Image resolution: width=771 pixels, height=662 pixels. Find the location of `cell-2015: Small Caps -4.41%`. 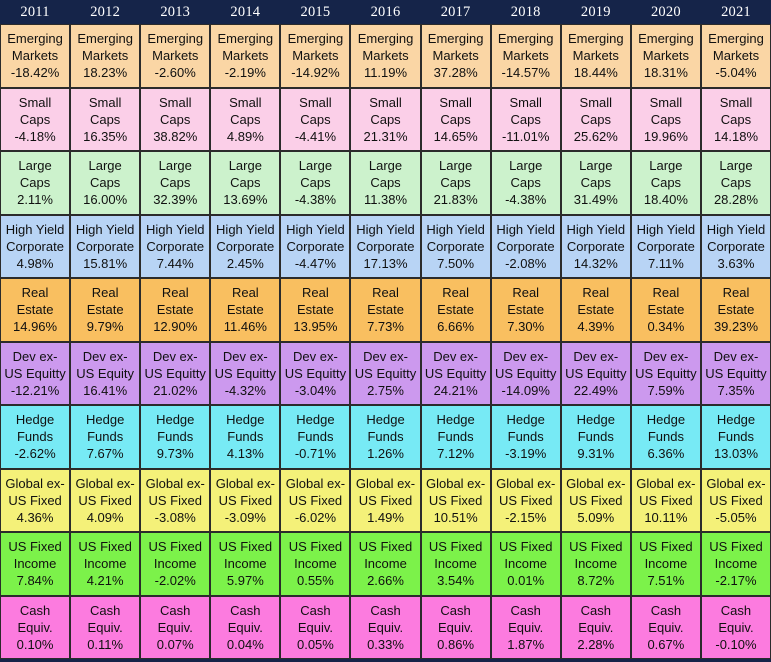

cell-2015: Small Caps -4.41% is located at coordinates (315, 119).